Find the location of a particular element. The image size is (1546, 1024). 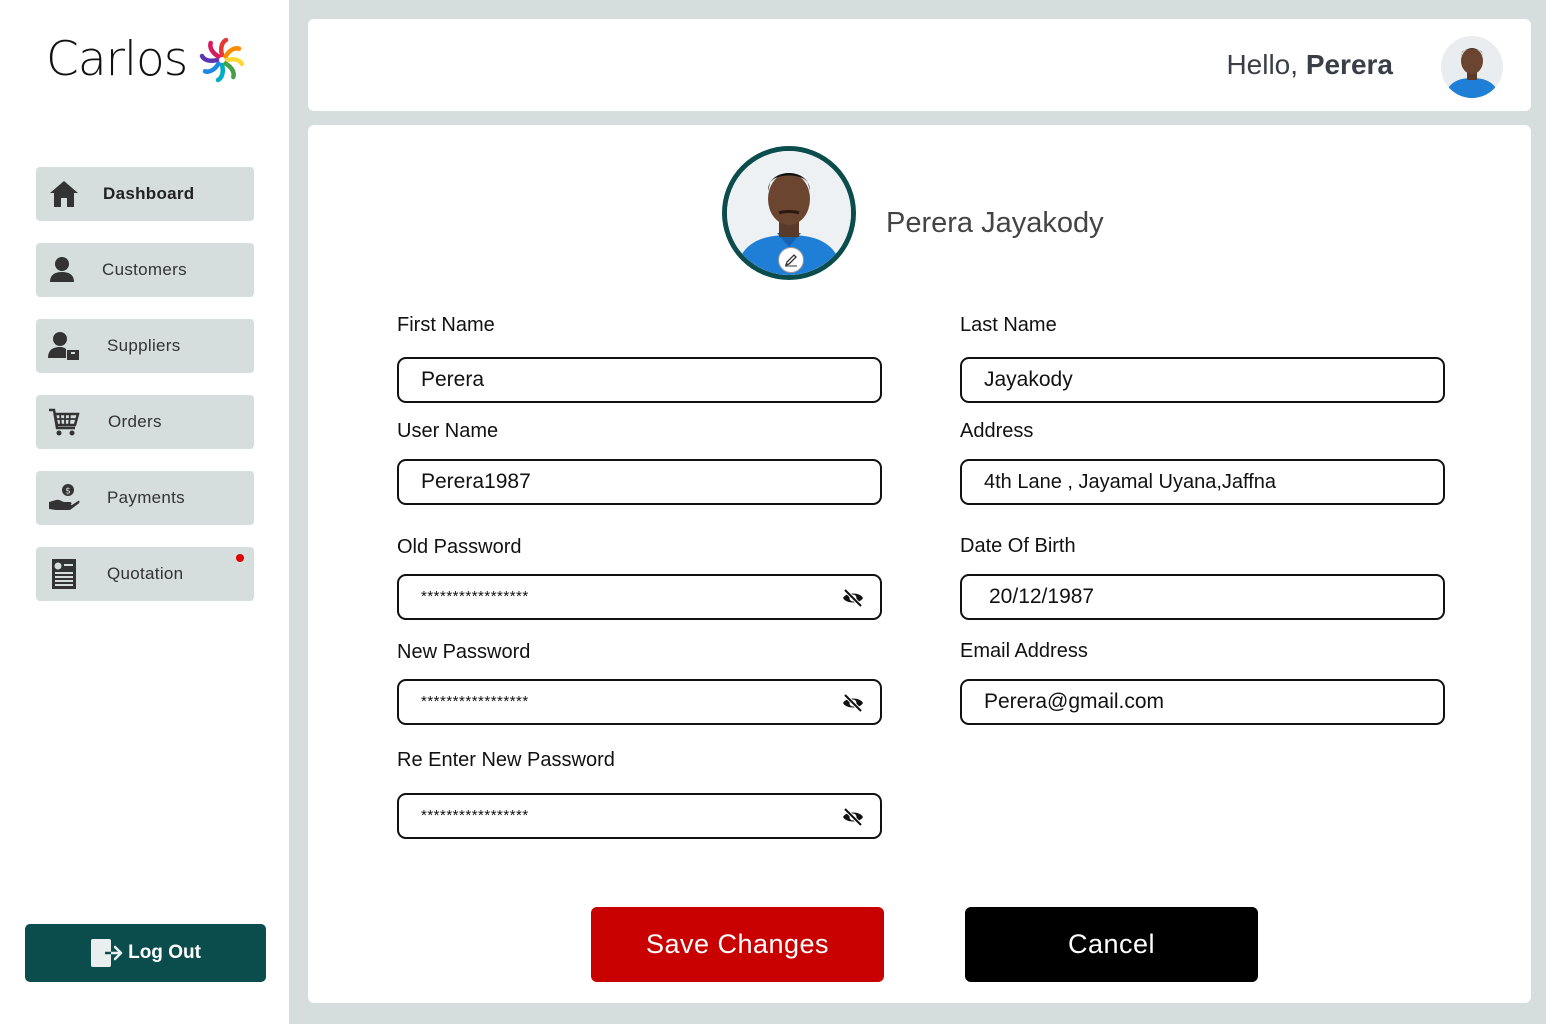

first-name-value: Perera is located at coordinates (453, 379).